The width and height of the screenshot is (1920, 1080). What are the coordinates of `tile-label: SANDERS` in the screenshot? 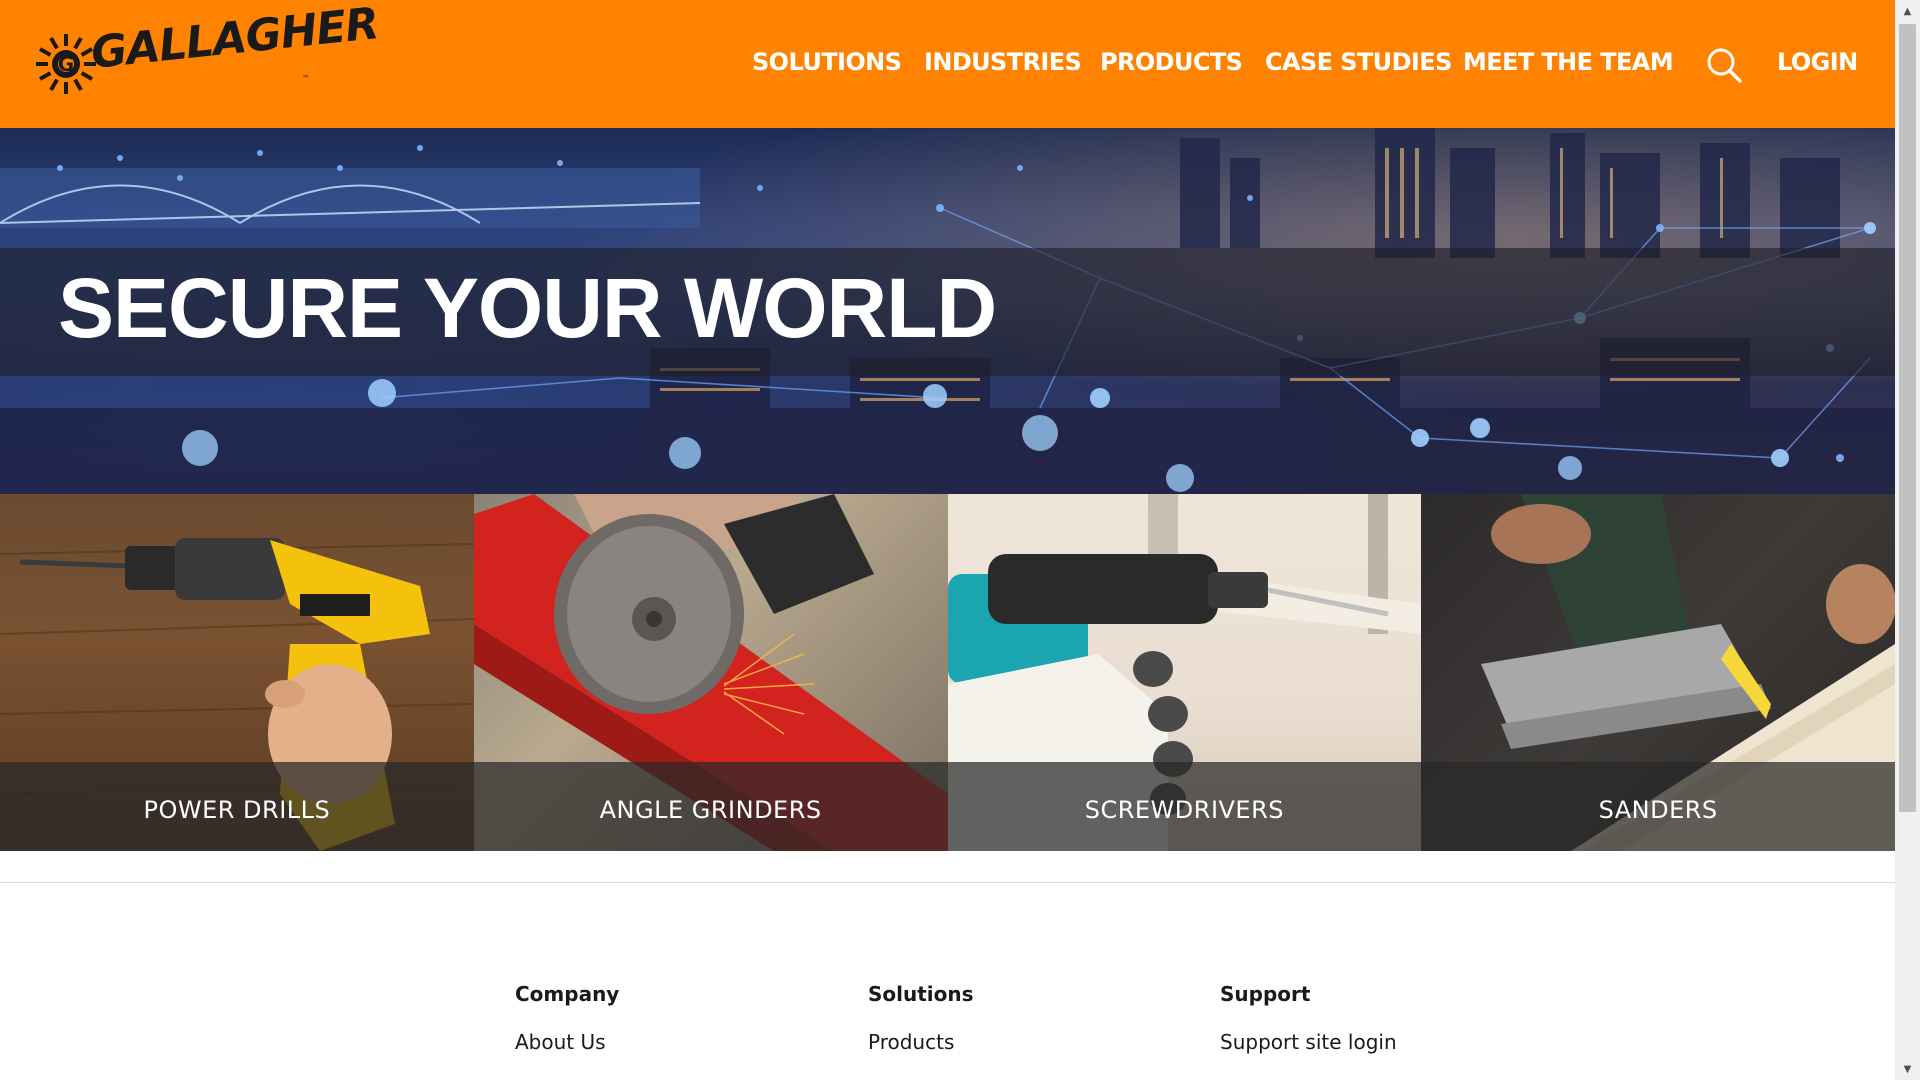 It's located at (1658, 809).